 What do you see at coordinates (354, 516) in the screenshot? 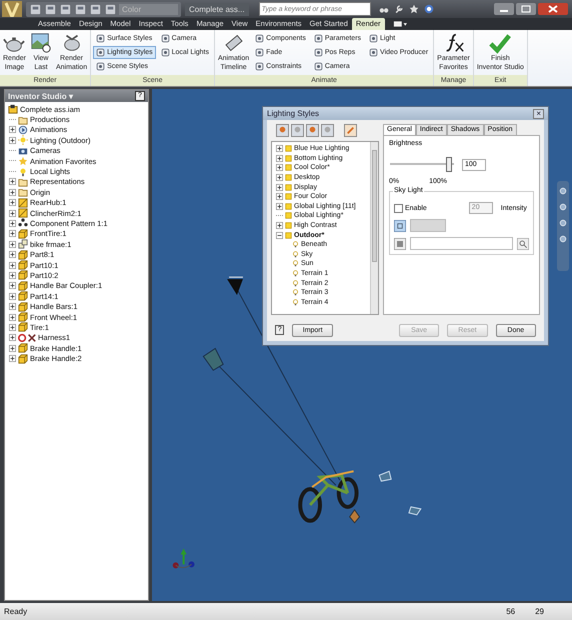
I see `light-marker-icon` at bounding box center [354, 516].